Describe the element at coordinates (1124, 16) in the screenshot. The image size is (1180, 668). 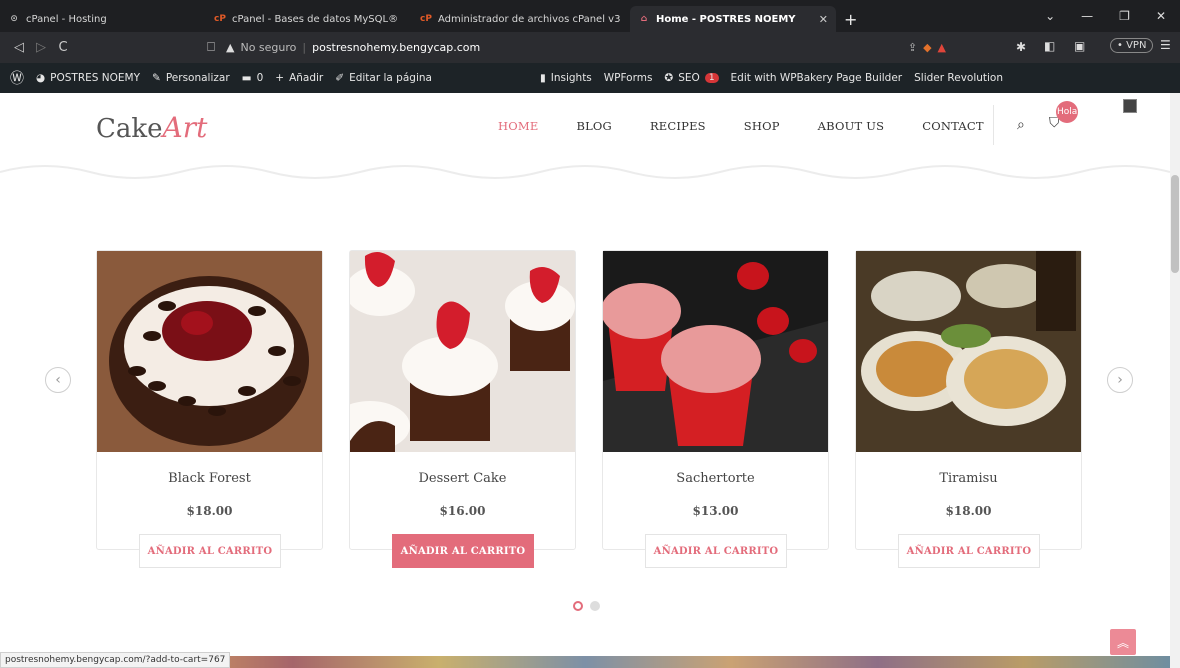
I see `restore-icon: ❐` at that location.